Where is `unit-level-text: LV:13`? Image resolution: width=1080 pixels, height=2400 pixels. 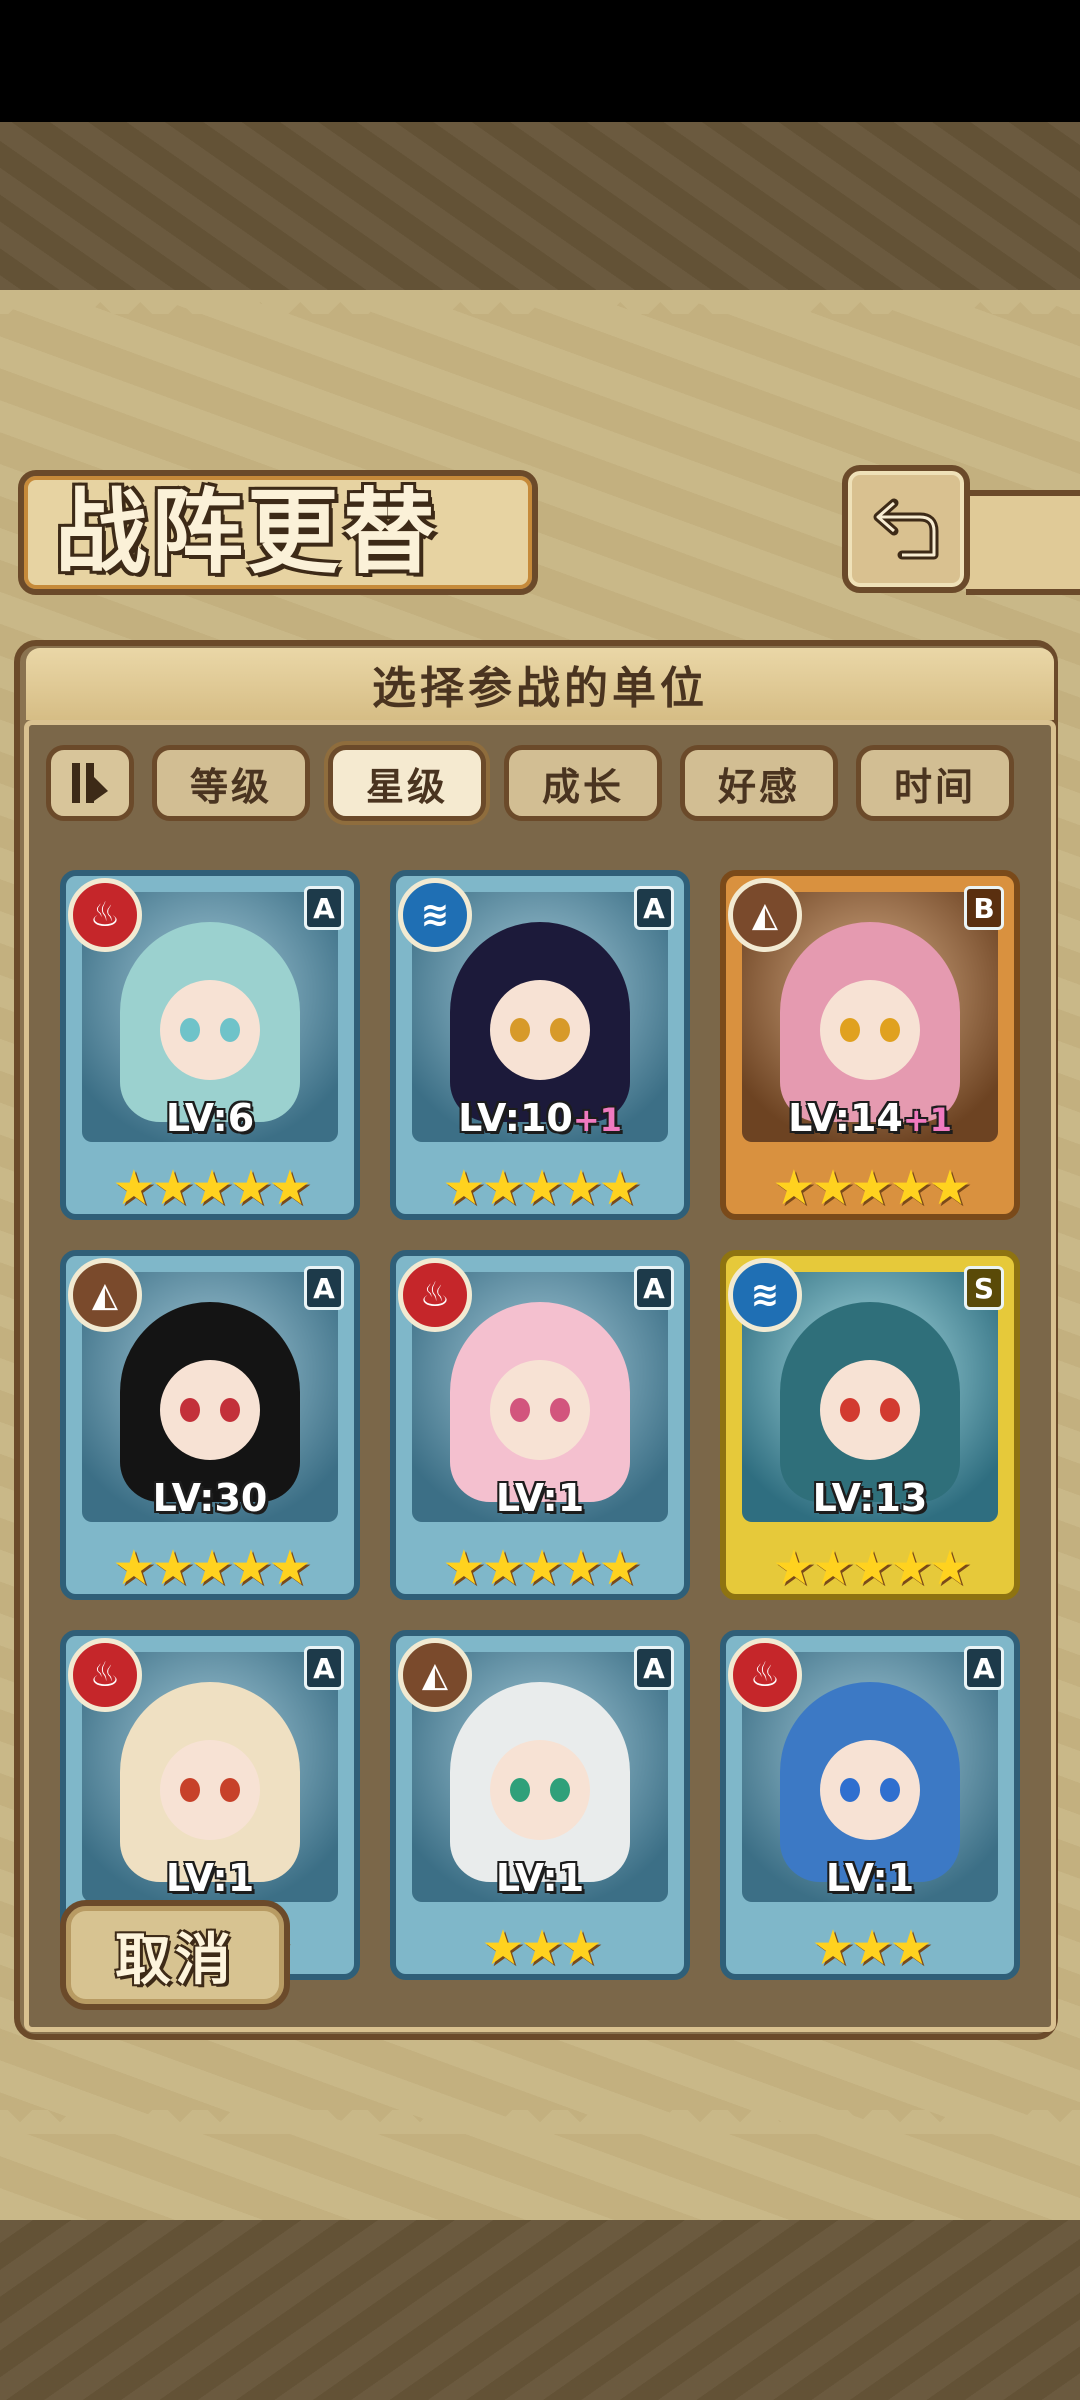
unit-level-text: LV:13 is located at coordinates (870, 1498).